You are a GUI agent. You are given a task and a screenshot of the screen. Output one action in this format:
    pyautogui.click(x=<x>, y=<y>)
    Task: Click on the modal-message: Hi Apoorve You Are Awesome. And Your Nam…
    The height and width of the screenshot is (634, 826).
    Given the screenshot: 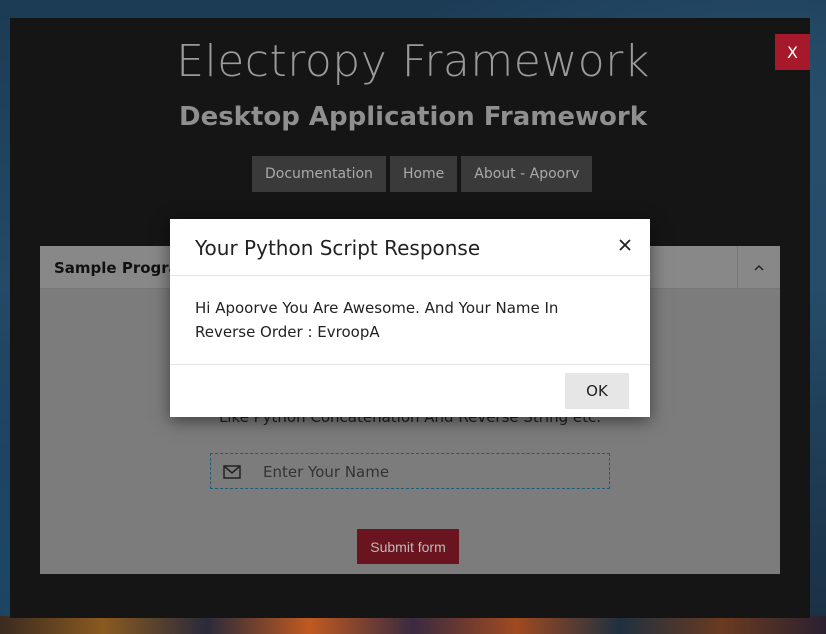 What is the action you would take?
    pyautogui.click(x=377, y=320)
    